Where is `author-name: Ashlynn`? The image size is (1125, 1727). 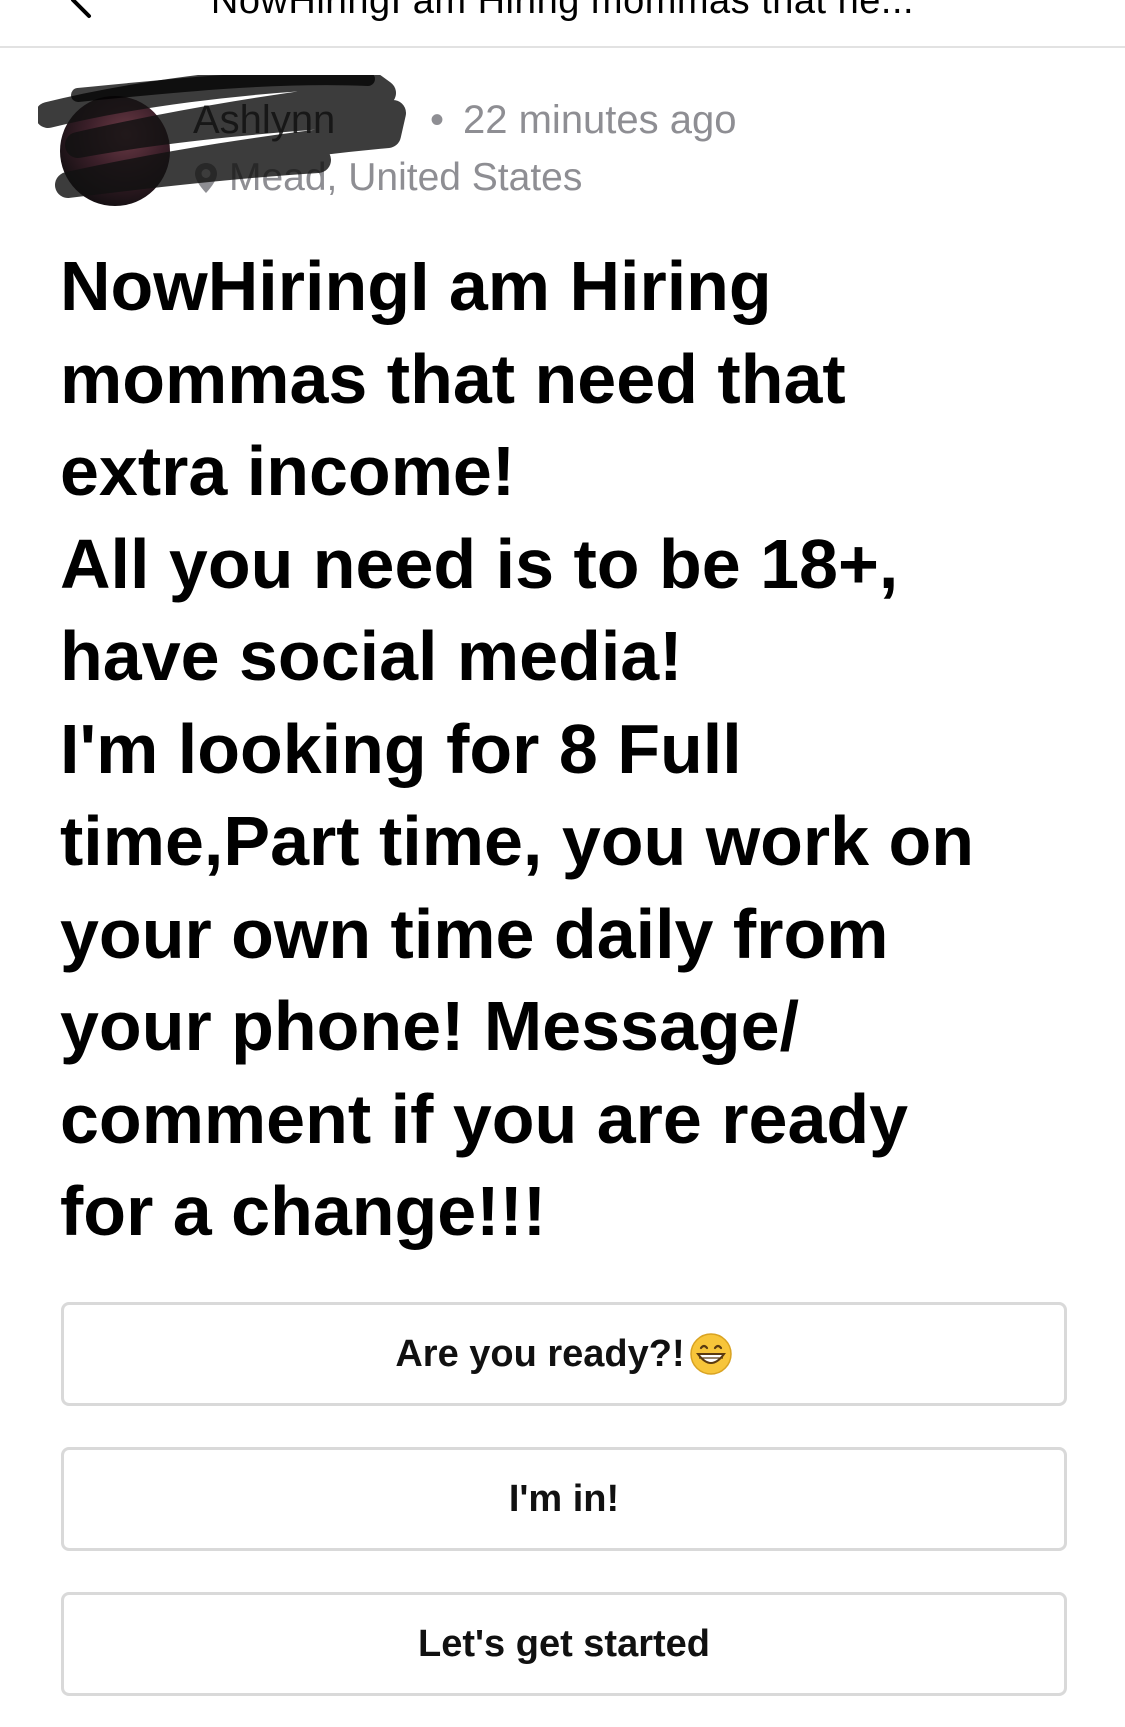 author-name: Ashlynn is located at coordinates (264, 120).